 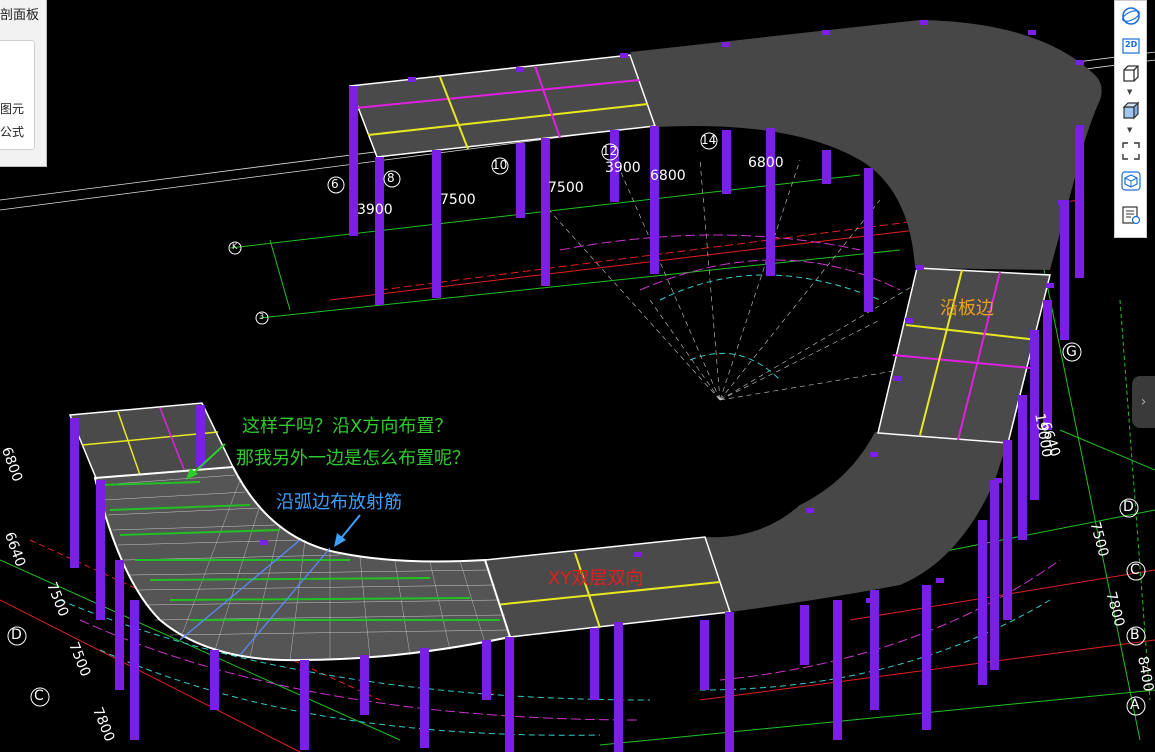 What do you see at coordinates (668, 176) in the screenshot?
I see `dim-6800-a: 6800` at bounding box center [668, 176].